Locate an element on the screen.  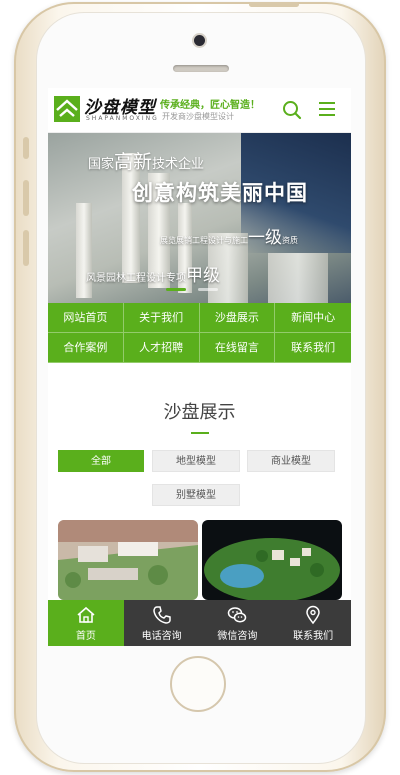
showcase-thumbnails is located at coordinates (199, 560).